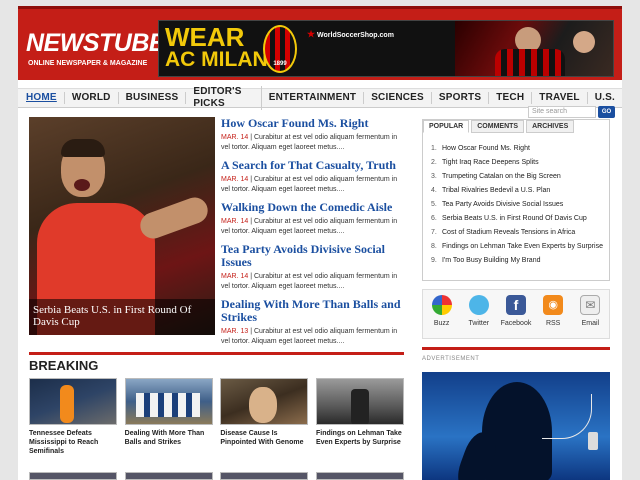 This screenshot has width=640, height=480. I want to click on breaking-next-row, so click(216, 476).